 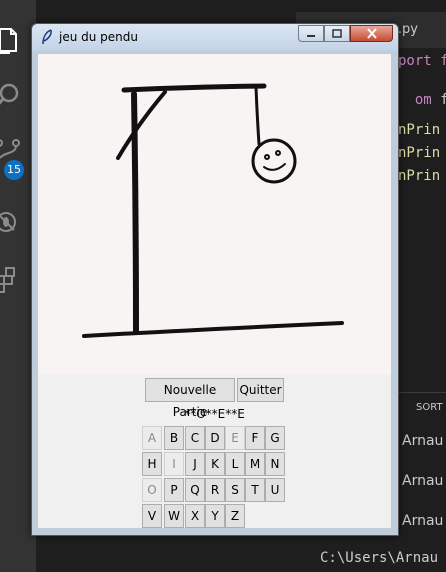 What do you see at coordinates (423, 441) in the screenshot?
I see `output-line-1: Arnau` at bounding box center [423, 441].